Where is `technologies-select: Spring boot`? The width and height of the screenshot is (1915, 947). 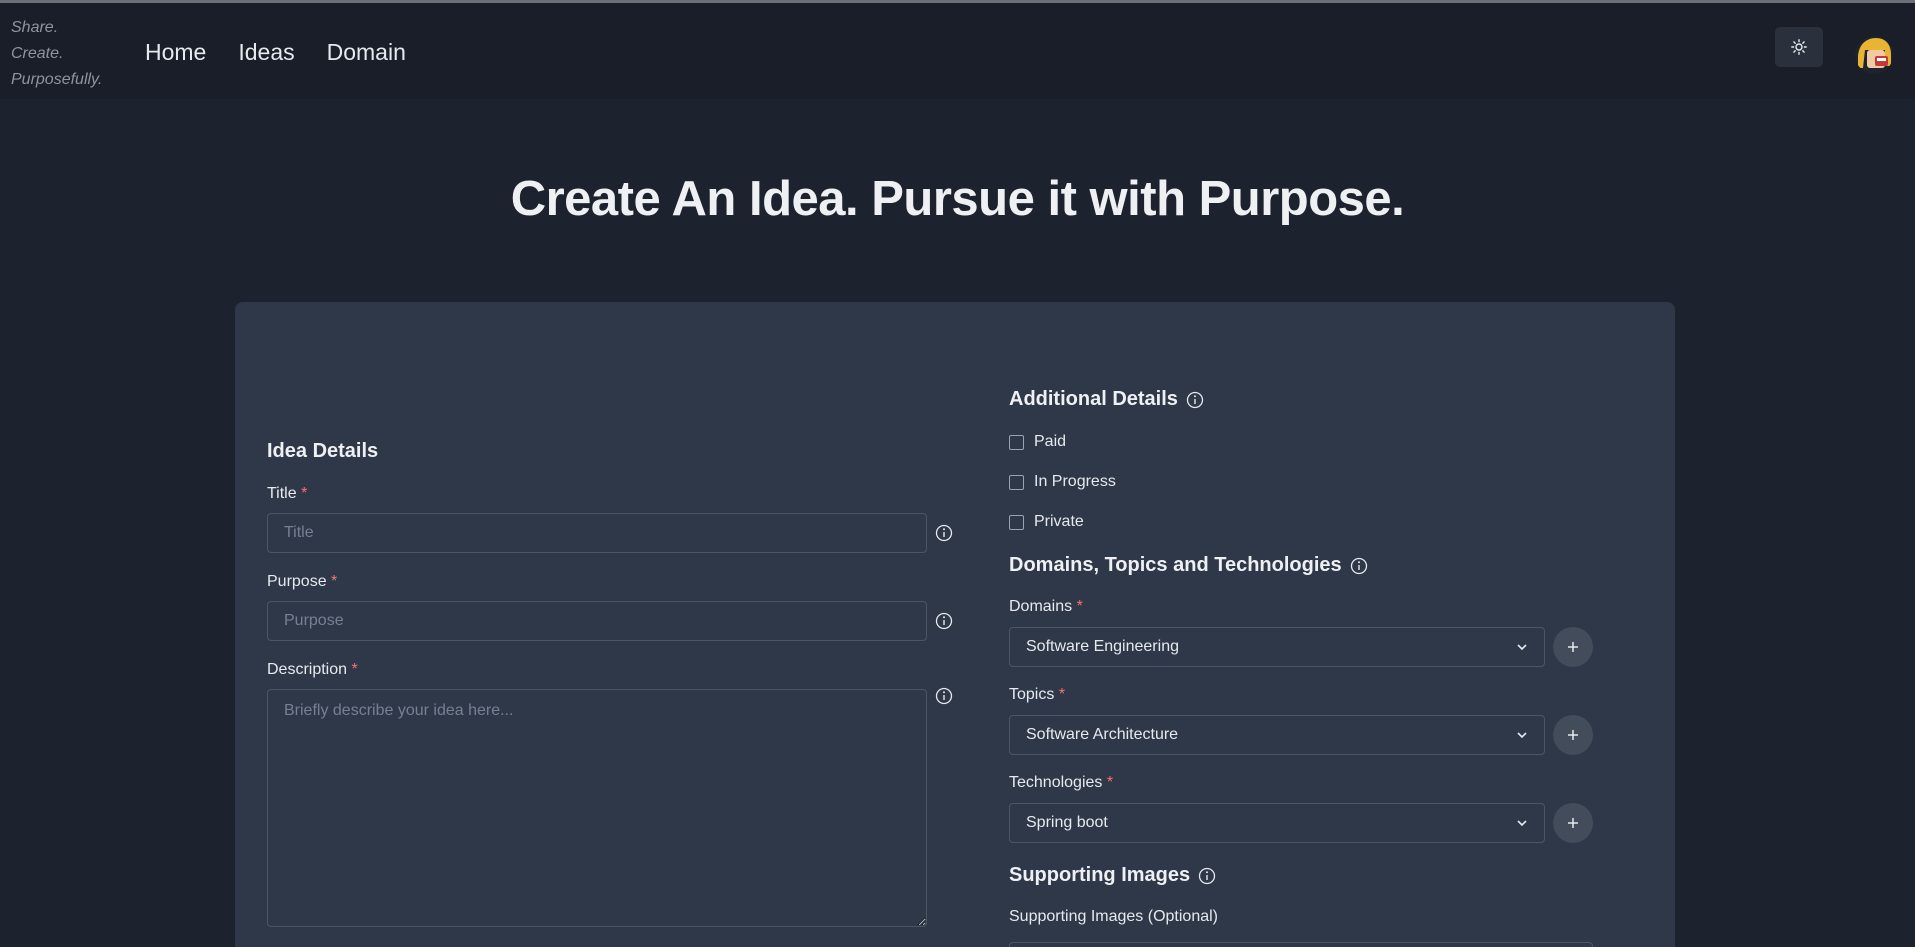
technologies-select: Spring boot is located at coordinates (1277, 823).